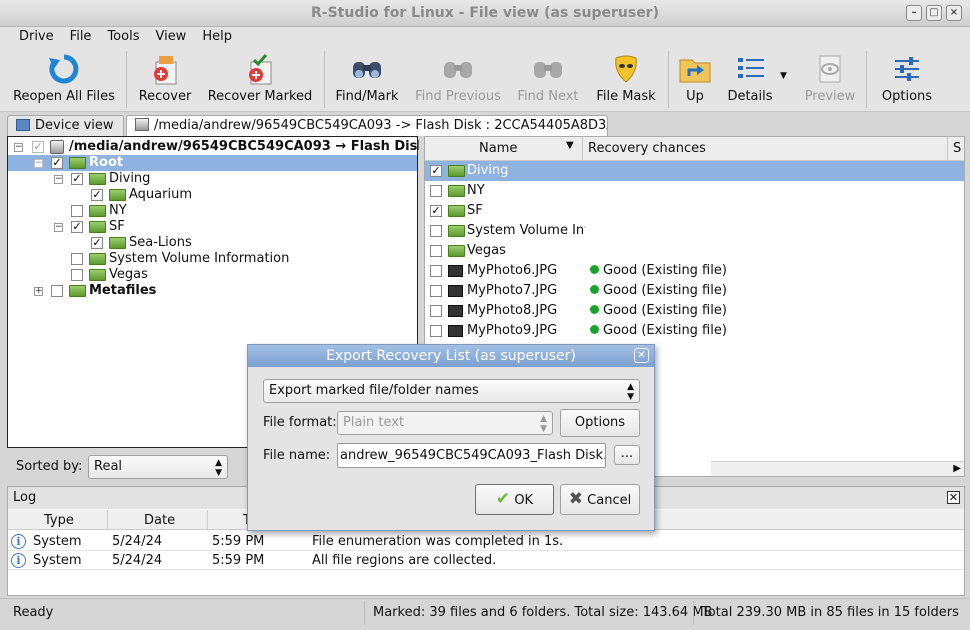  I want to click on close-icon: ×, so click(954, 13).